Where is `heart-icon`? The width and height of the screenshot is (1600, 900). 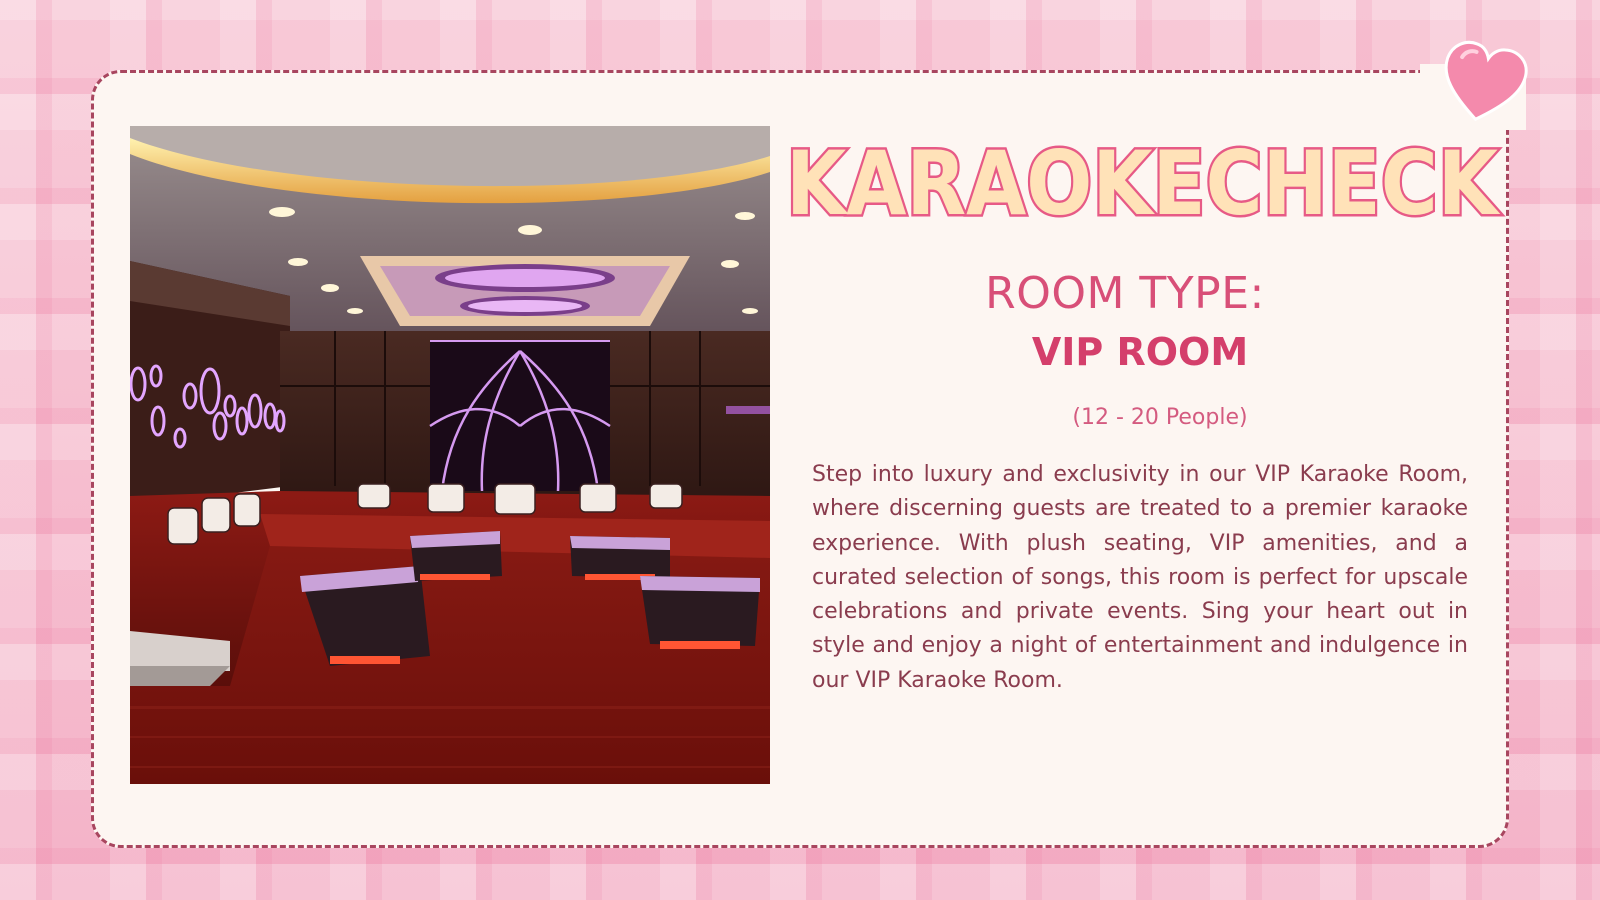
heart-icon is located at coordinates (1483, 84).